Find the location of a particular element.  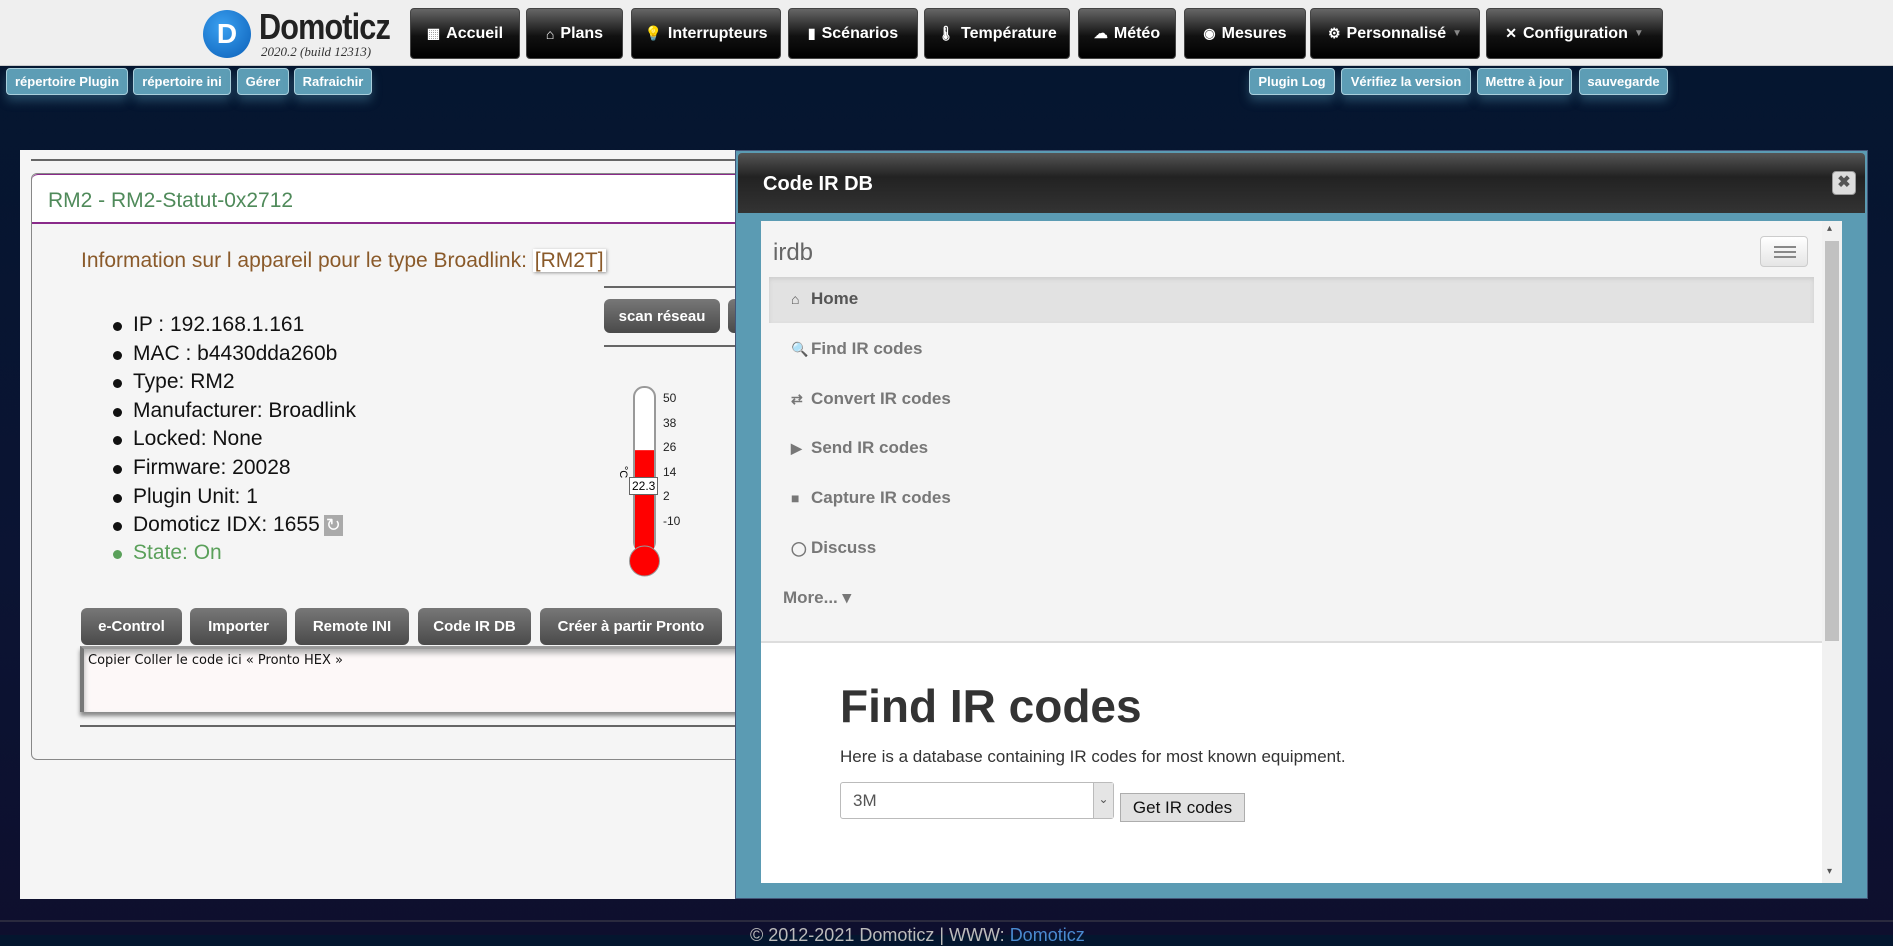

scroll-down-icon: ▾ is located at coordinates (1829, 871).